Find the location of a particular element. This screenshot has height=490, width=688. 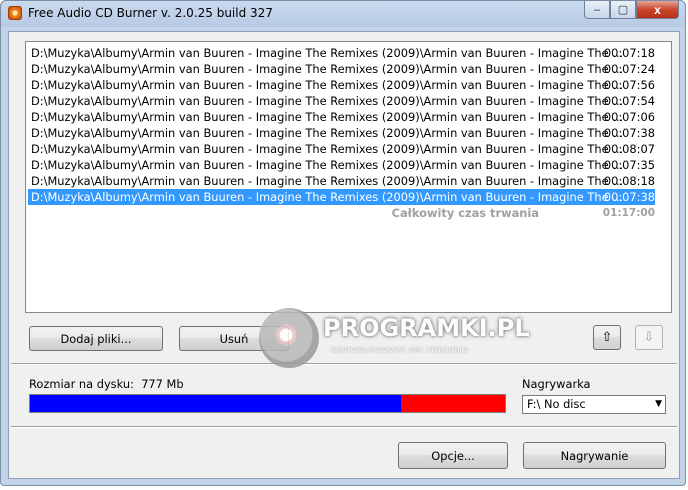

move-up-button: ⇧ is located at coordinates (607, 337).